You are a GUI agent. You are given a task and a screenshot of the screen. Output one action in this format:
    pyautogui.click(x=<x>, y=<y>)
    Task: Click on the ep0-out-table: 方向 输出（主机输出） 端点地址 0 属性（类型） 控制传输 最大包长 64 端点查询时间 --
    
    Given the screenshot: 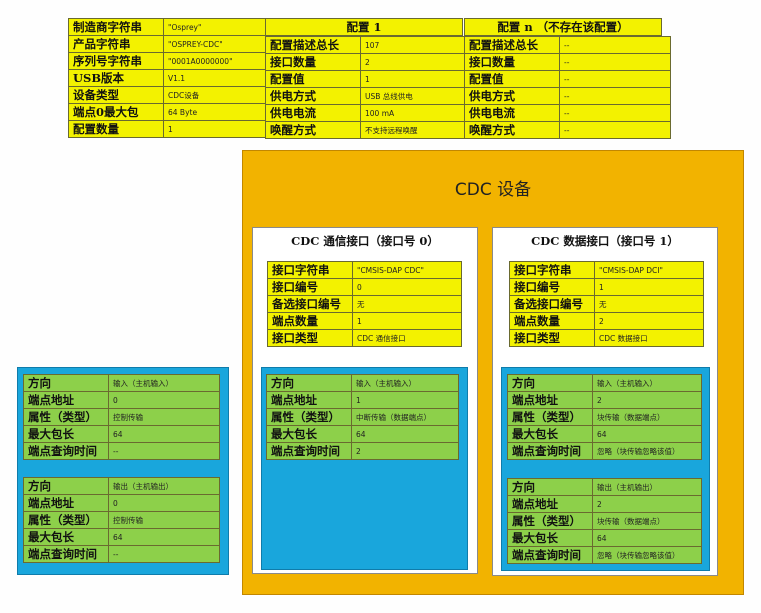 What is the action you would take?
    pyautogui.click(x=121, y=520)
    